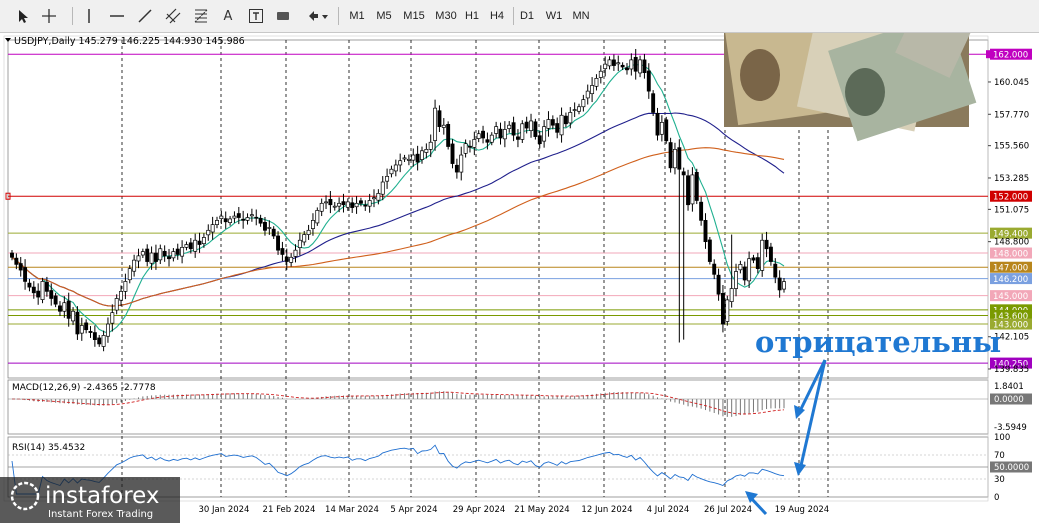 This screenshot has height=523, width=1039. What do you see at coordinates (23, 16) in the screenshot?
I see `cursor-icon` at bounding box center [23, 16].